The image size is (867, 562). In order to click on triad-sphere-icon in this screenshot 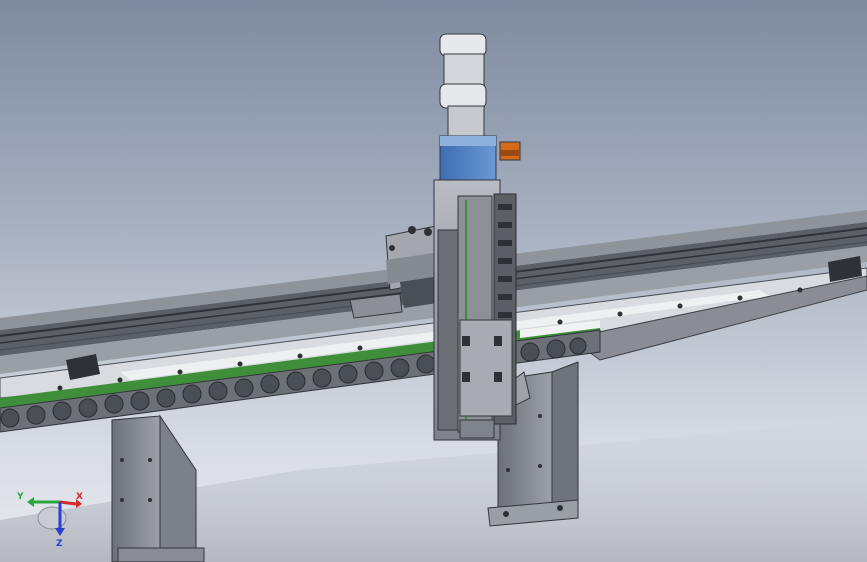, I will do `click(52, 518)`.